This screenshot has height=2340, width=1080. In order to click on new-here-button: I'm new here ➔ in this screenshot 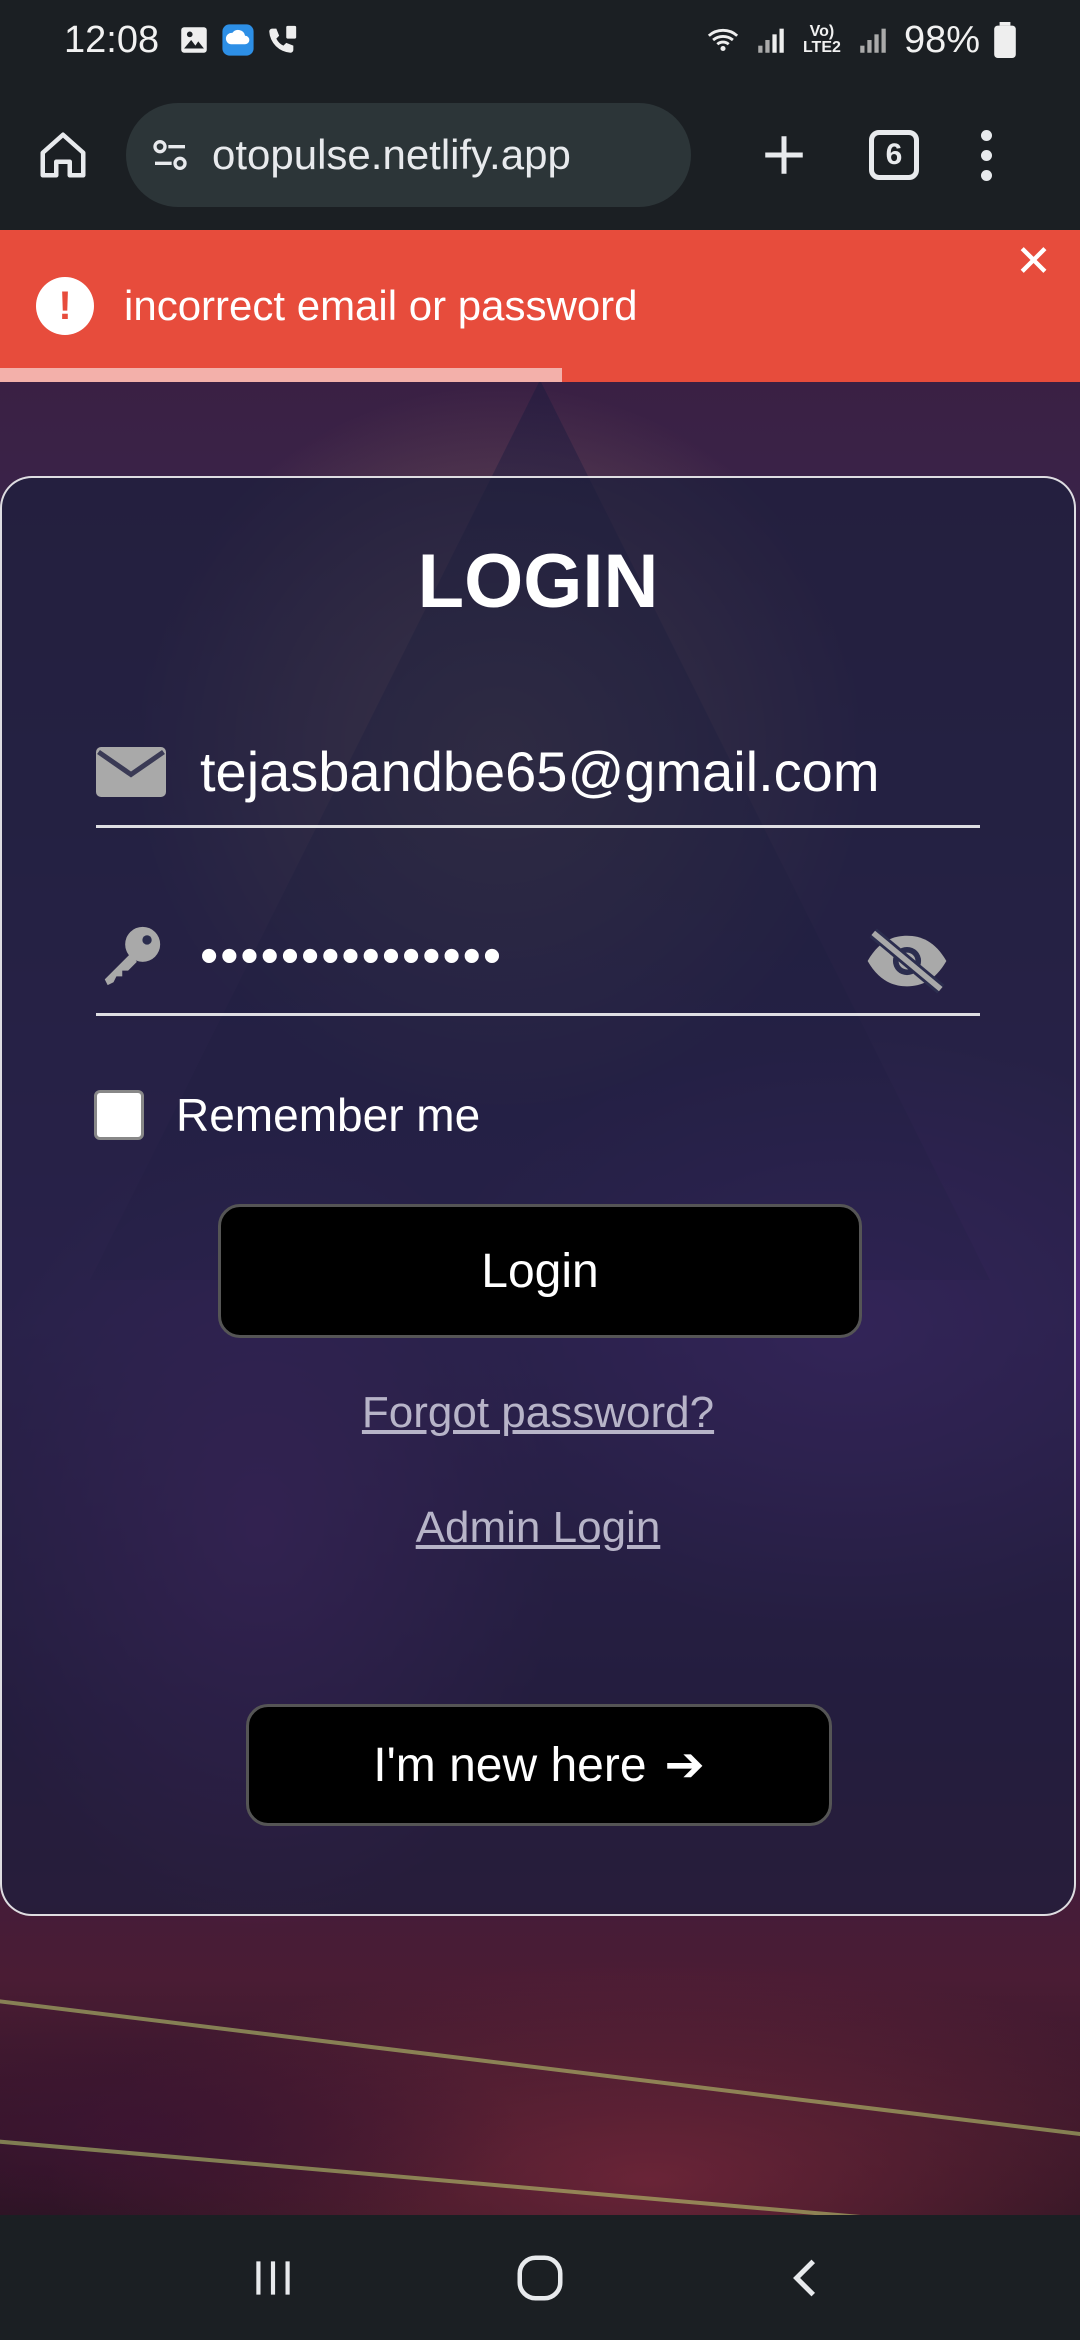, I will do `click(539, 1765)`.